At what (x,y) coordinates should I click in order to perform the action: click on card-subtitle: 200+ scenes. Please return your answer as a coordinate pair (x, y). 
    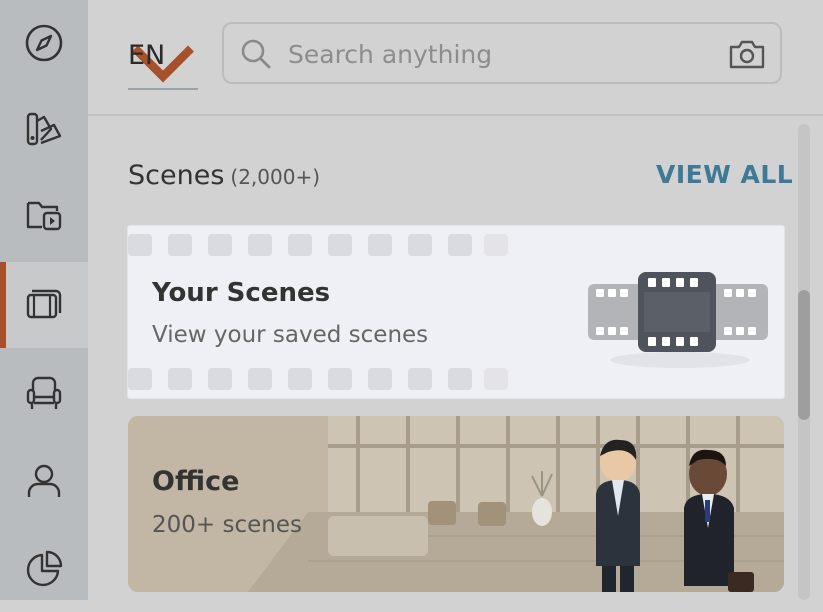
    Looking at the image, I should click on (227, 525).